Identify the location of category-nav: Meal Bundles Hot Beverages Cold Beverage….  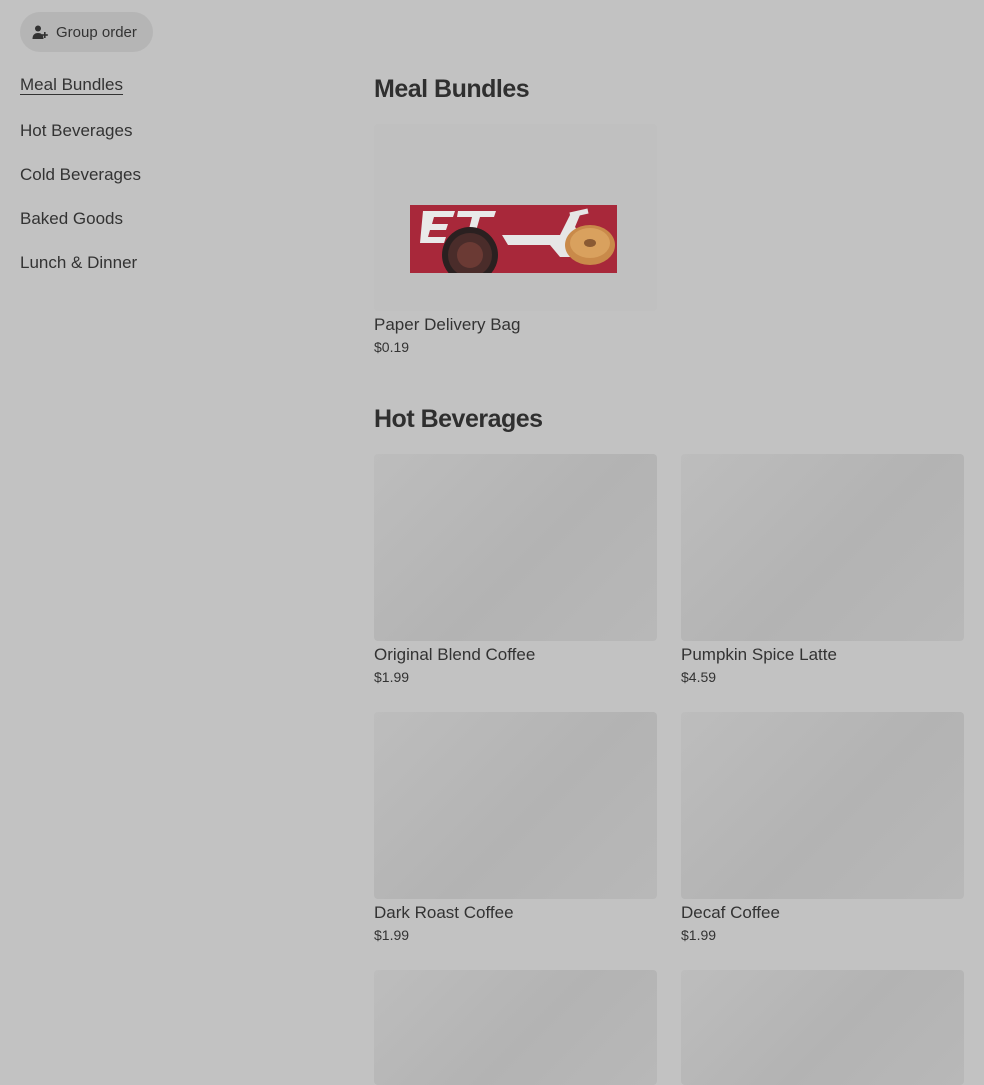
(170, 185).